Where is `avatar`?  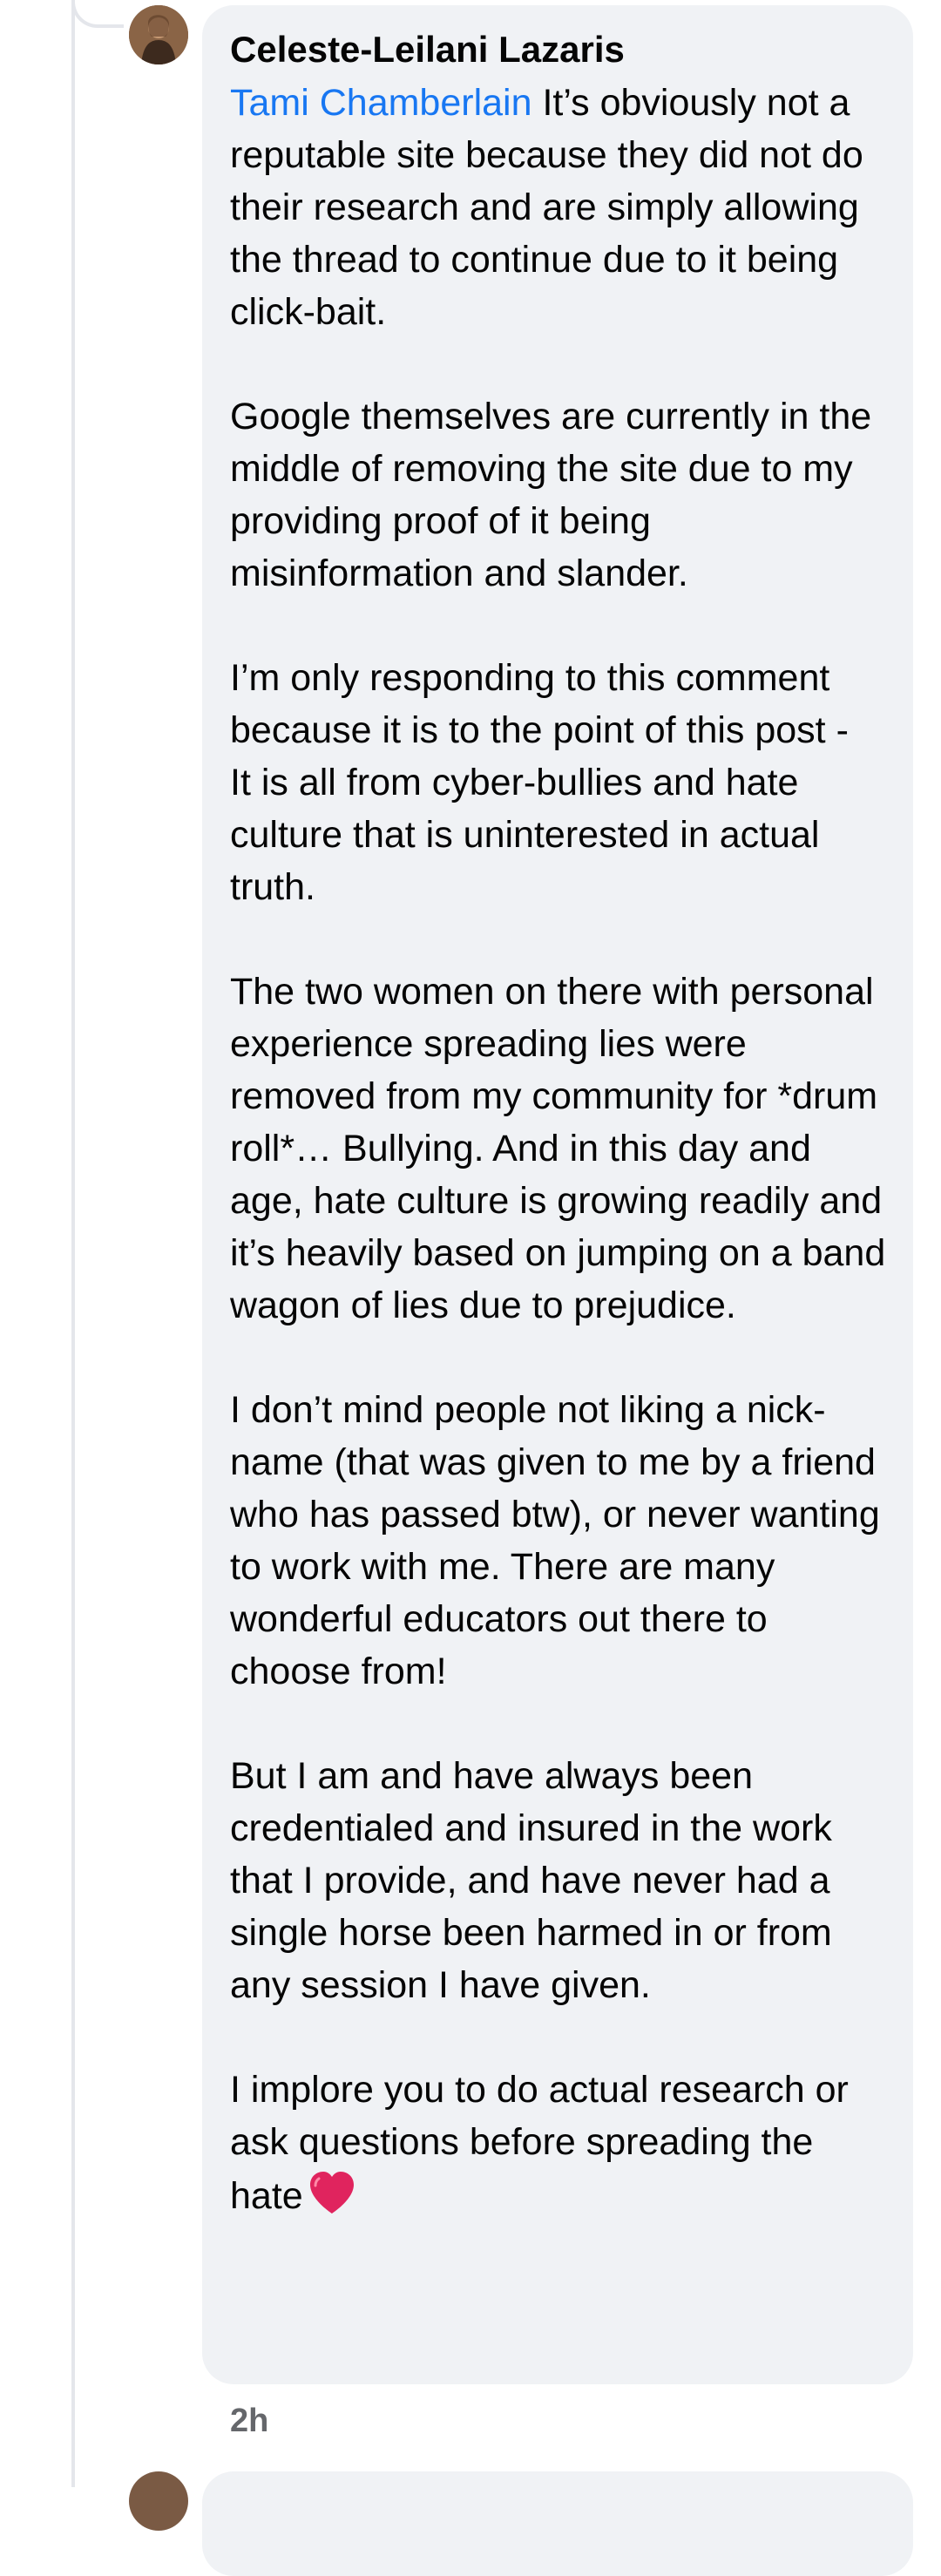
avatar is located at coordinates (159, 34).